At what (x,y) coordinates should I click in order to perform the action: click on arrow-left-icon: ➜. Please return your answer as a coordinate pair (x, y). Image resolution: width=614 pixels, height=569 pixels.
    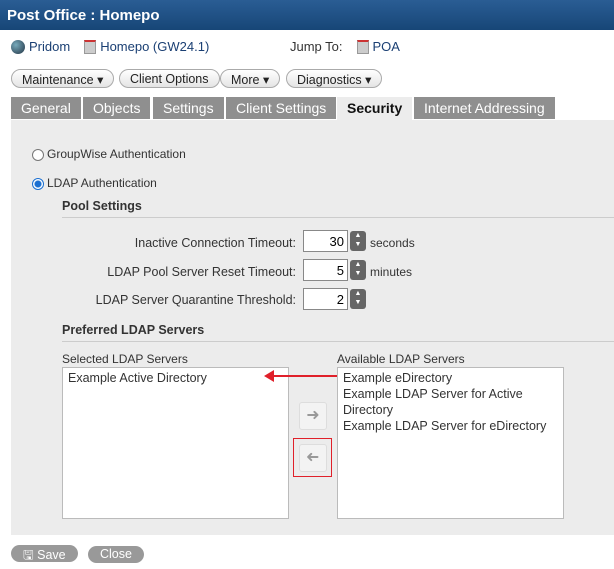
    Looking at the image, I should click on (313, 457).